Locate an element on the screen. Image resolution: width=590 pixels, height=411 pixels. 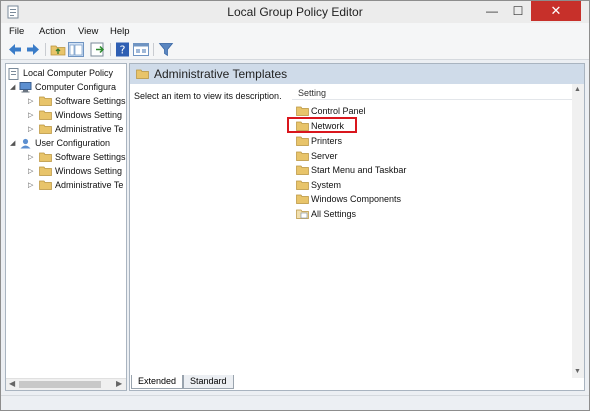
list-item-label: Control Panel is located at coordinates (338, 111).